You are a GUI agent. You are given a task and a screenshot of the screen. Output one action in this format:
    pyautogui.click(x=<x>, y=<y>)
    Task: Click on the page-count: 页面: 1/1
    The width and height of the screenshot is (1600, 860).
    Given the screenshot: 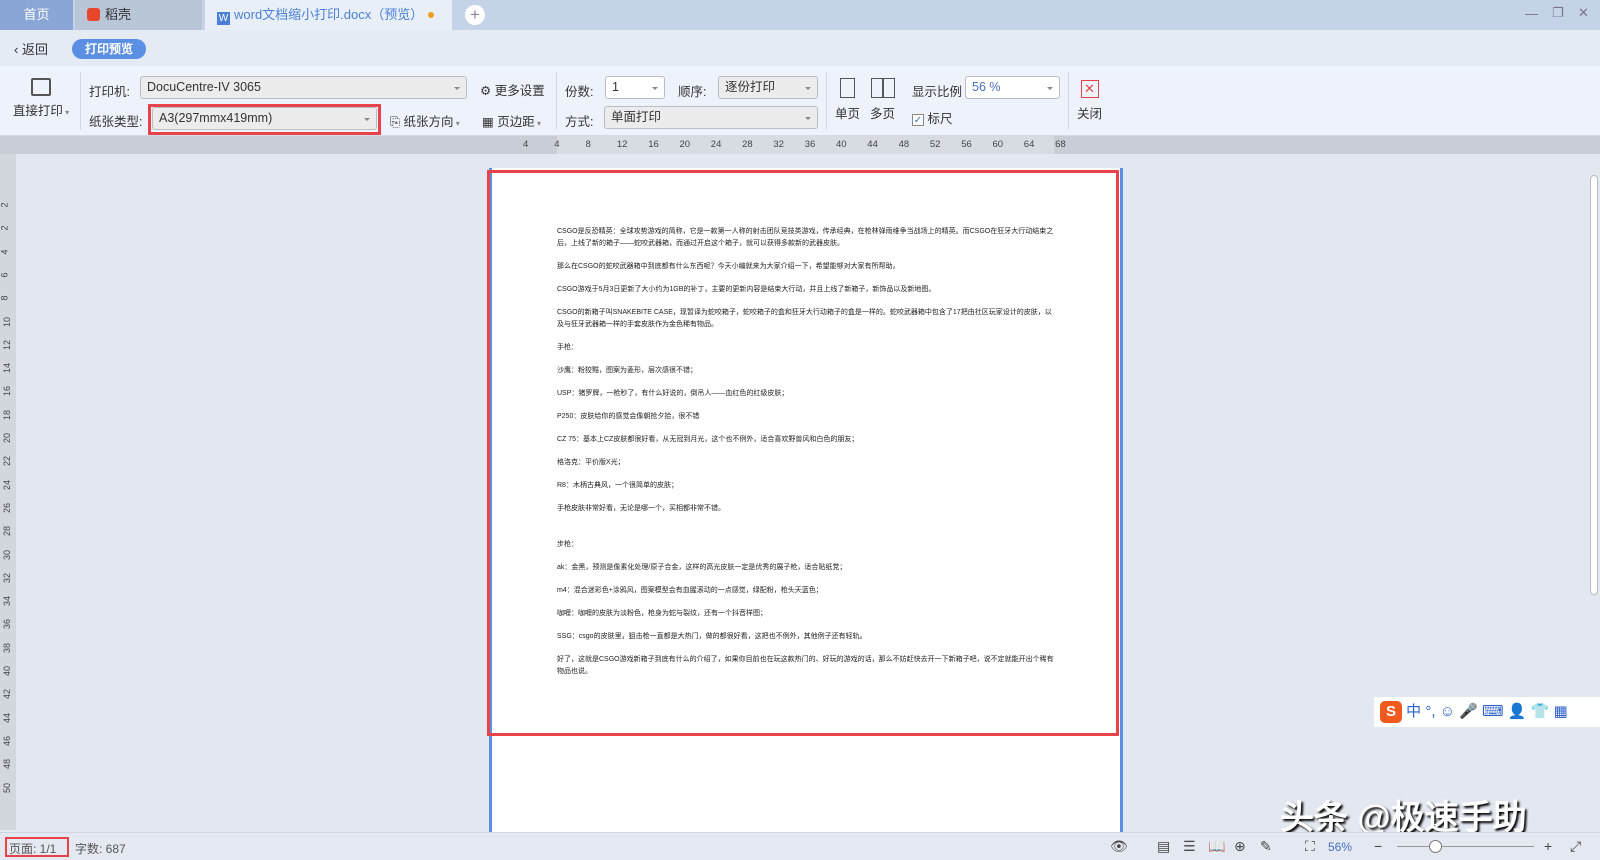 What is the action you would take?
    pyautogui.click(x=33, y=849)
    